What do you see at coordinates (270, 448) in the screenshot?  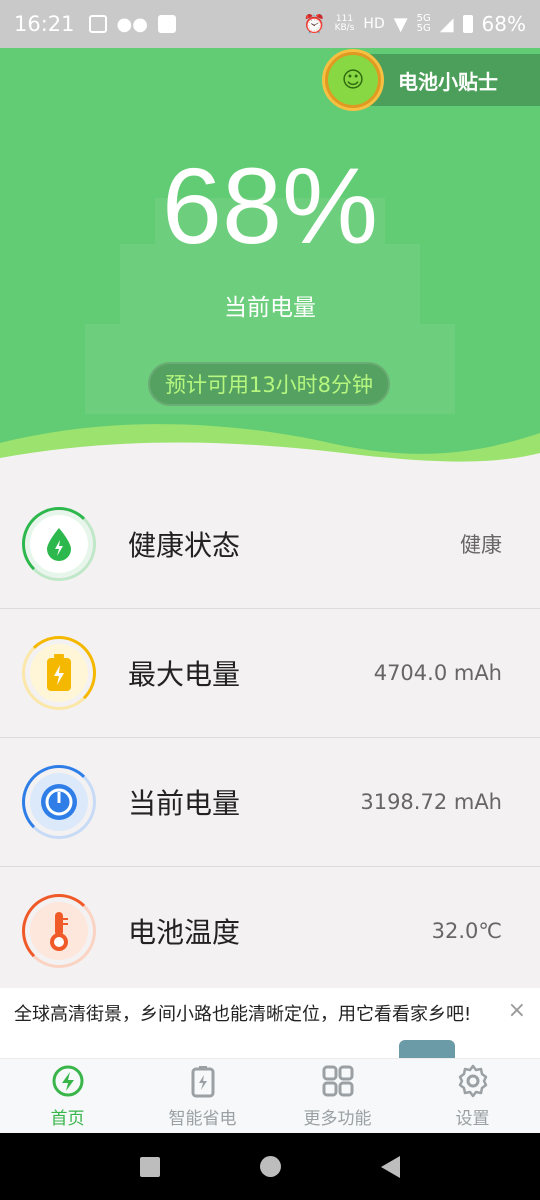 I see `wave-decoration` at bounding box center [270, 448].